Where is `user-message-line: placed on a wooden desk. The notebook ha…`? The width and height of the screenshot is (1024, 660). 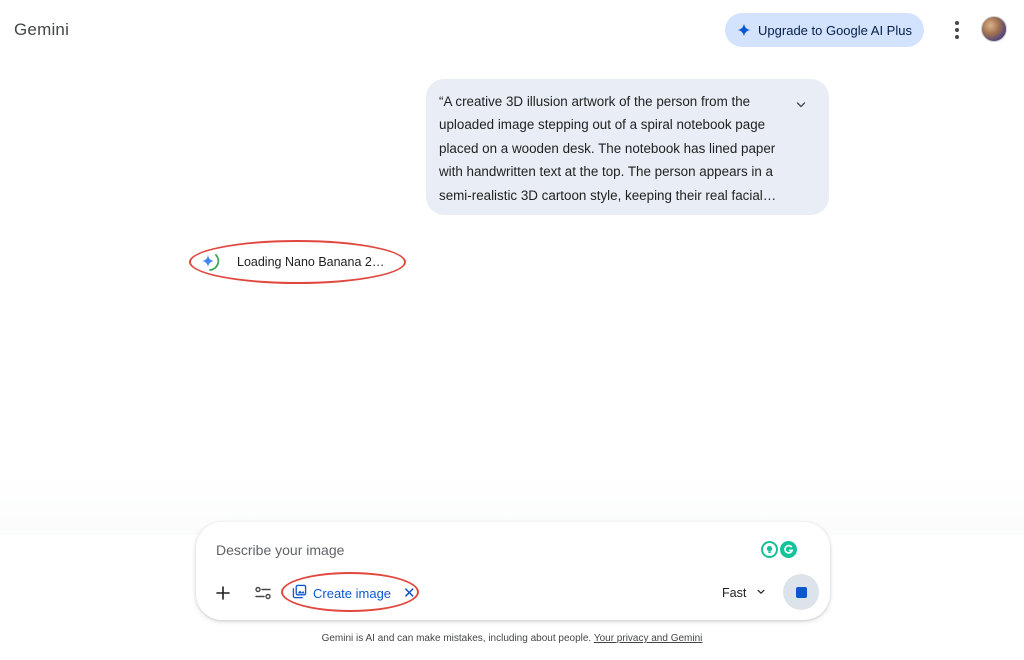
user-message-line: placed on a wooden desk. The notebook ha… is located at coordinates (607, 148).